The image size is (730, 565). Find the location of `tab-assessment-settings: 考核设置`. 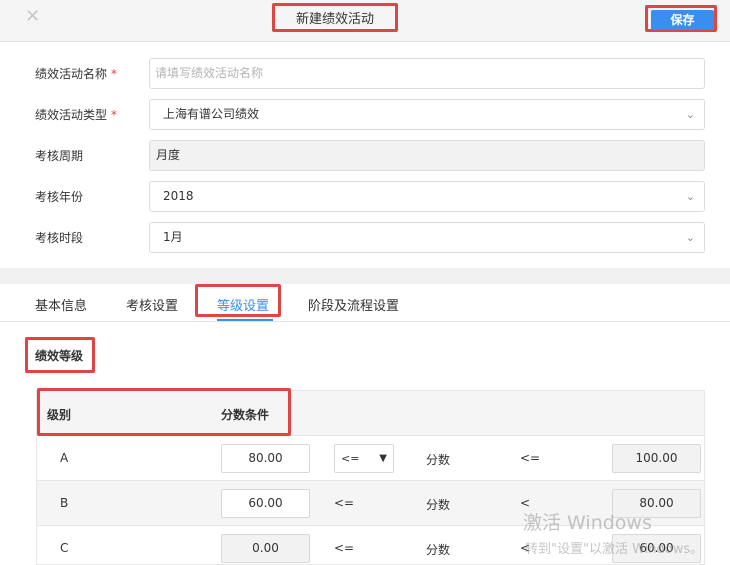

tab-assessment-settings: 考核设置 is located at coordinates (152, 304).